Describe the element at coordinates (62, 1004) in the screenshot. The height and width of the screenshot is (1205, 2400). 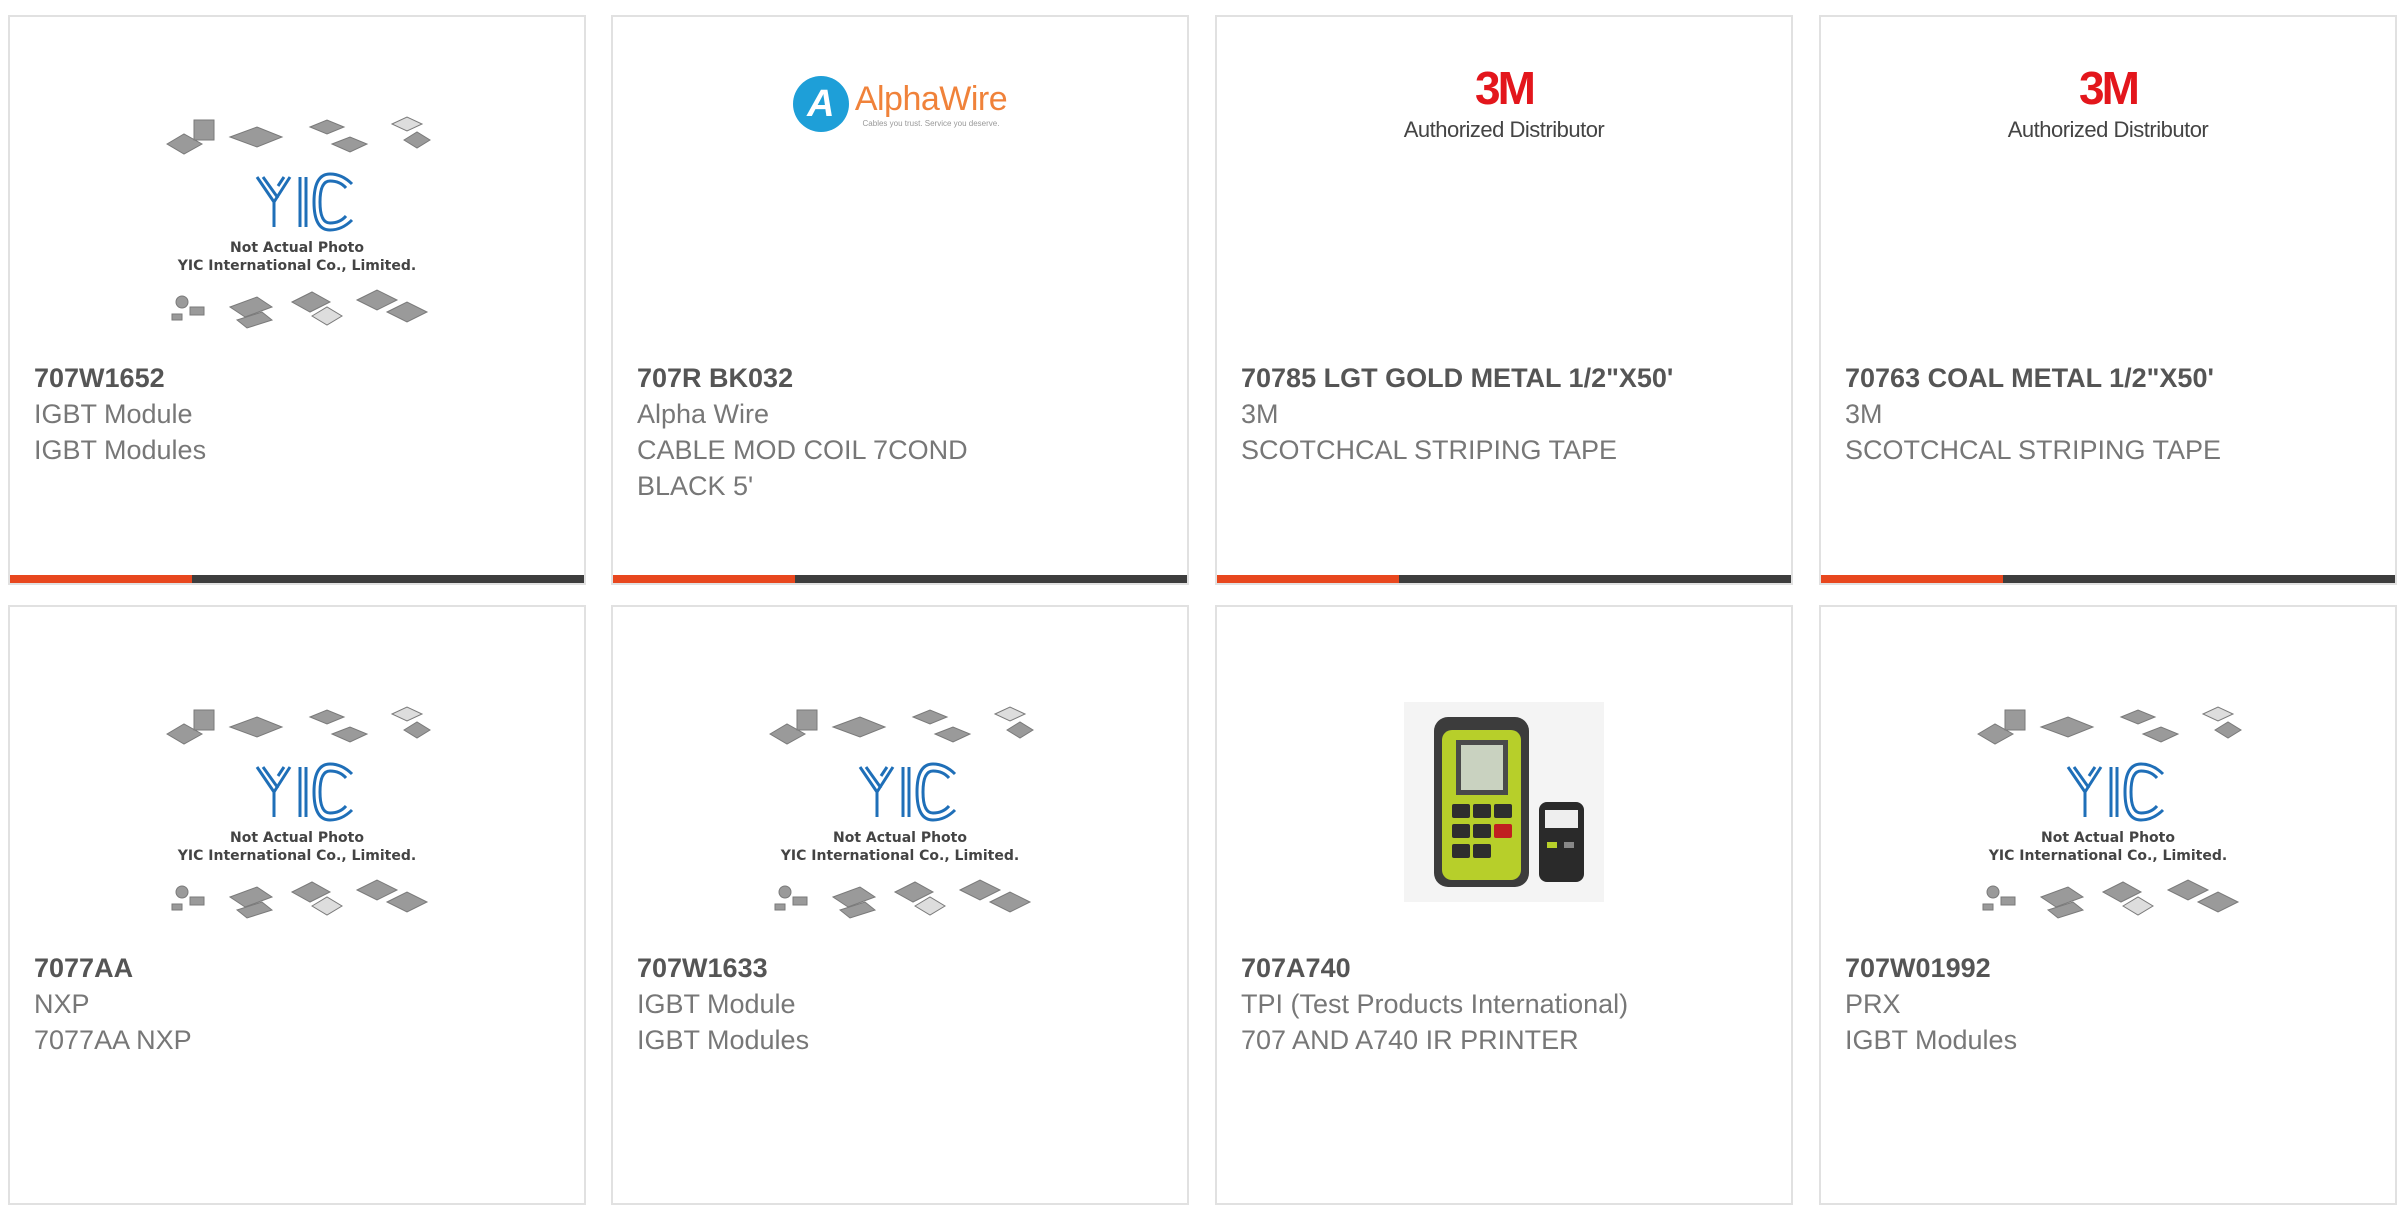
I see `manufacturer: NXP` at that location.